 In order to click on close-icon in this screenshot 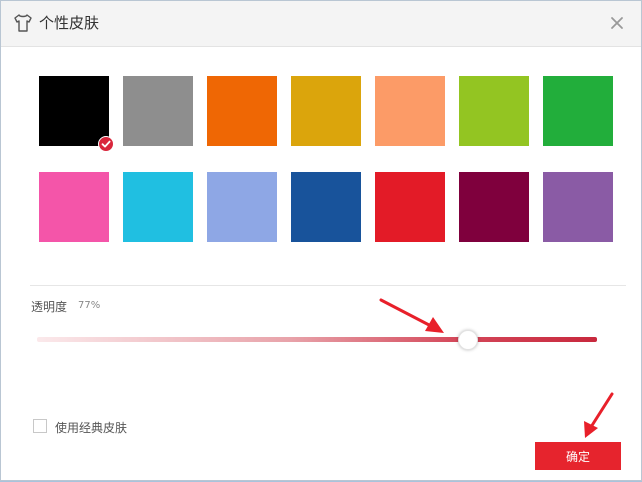, I will do `click(617, 23)`.